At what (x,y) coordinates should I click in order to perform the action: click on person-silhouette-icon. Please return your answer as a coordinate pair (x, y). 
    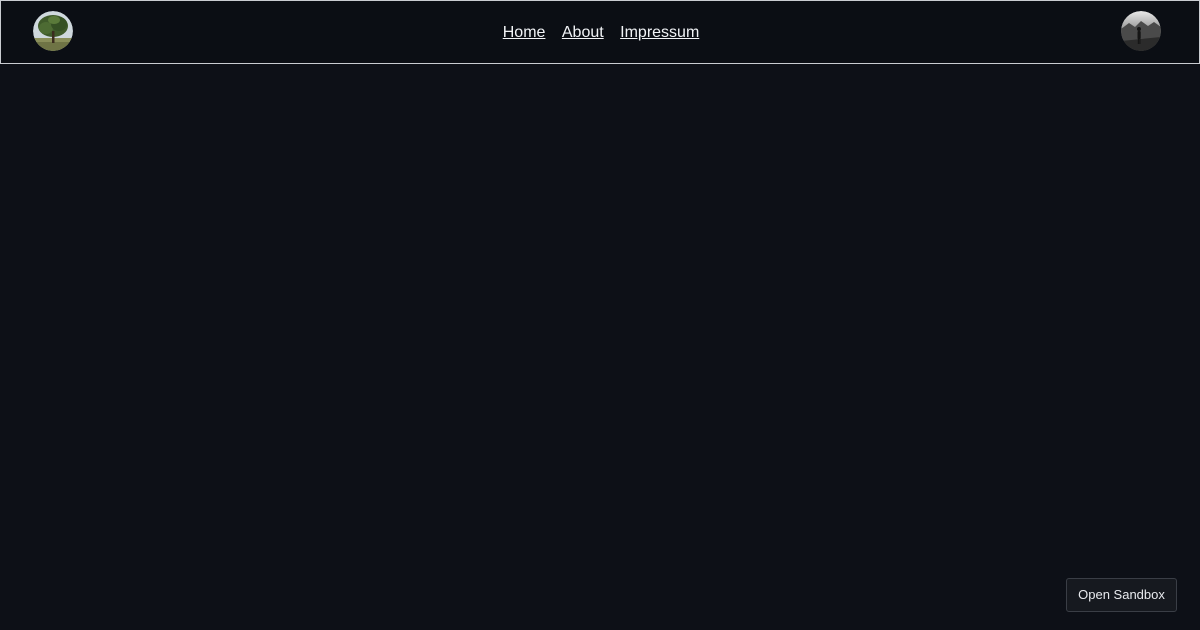
    Looking at the image, I should click on (1141, 31).